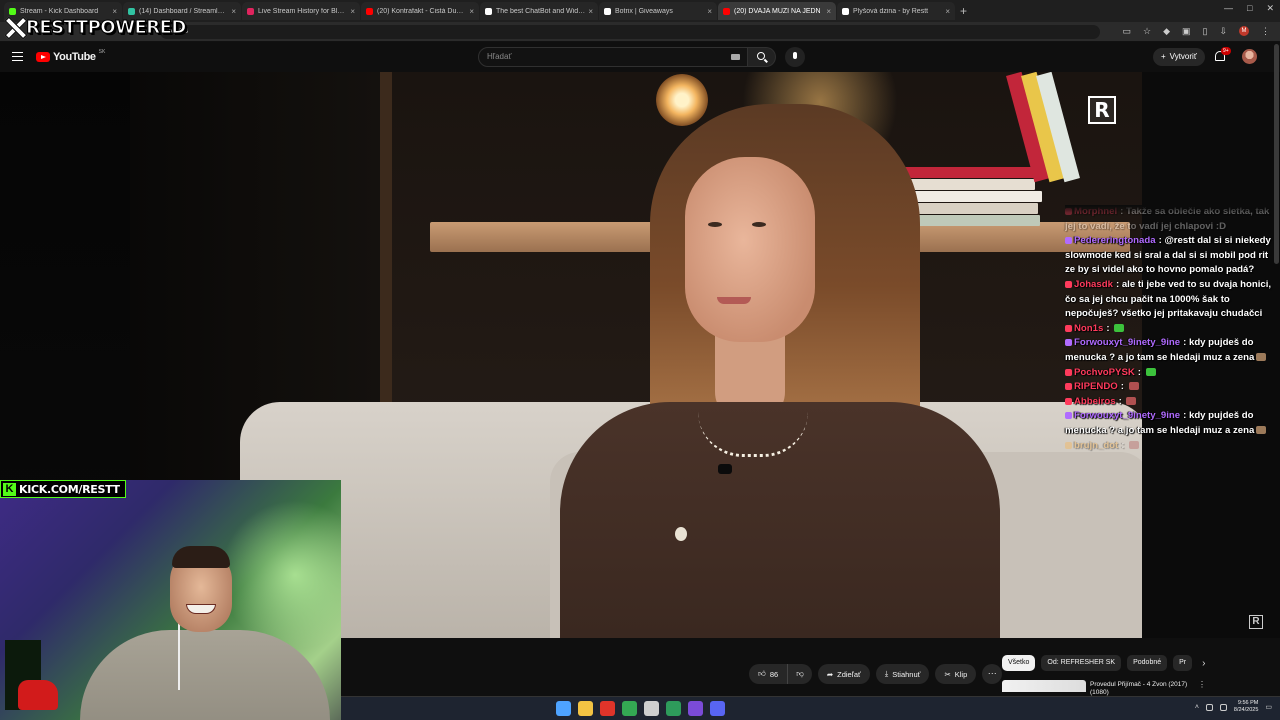  Describe the element at coordinates (735, 57) in the screenshot. I see `keyboard-icon` at that location.